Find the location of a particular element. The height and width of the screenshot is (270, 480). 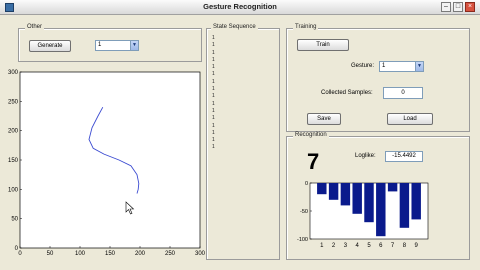

state-sequence-list: 1111111111111111 is located at coordinates (217, 93).